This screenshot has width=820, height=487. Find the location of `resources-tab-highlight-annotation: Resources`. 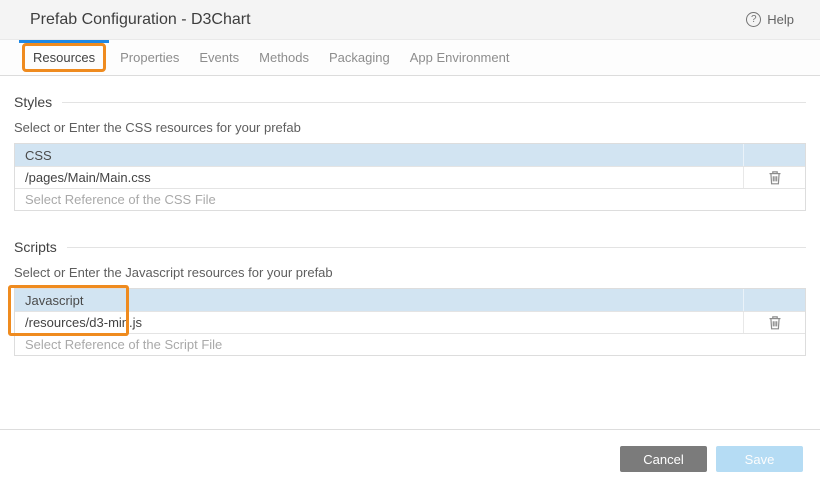

resources-tab-highlight-annotation: Resources is located at coordinates (64, 57).